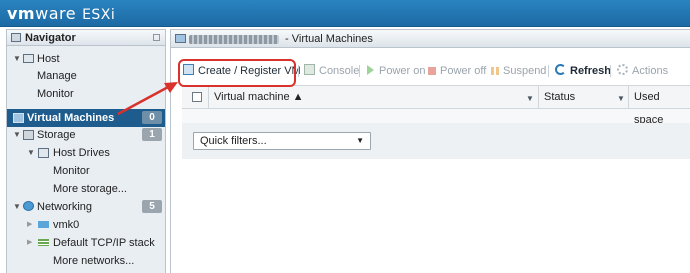 This screenshot has height=273, width=690. I want to click on quick-filters-select: Quick filters... ▼, so click(282, 141).